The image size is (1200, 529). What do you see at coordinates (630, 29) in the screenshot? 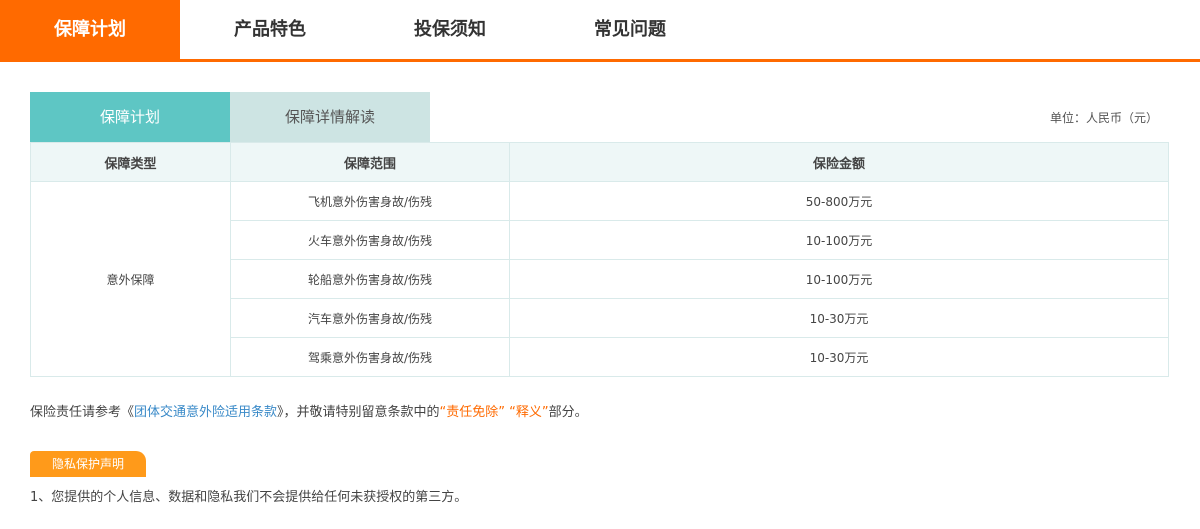
I see `tab-faq: 常见问题` at bounding box center [630, 29].